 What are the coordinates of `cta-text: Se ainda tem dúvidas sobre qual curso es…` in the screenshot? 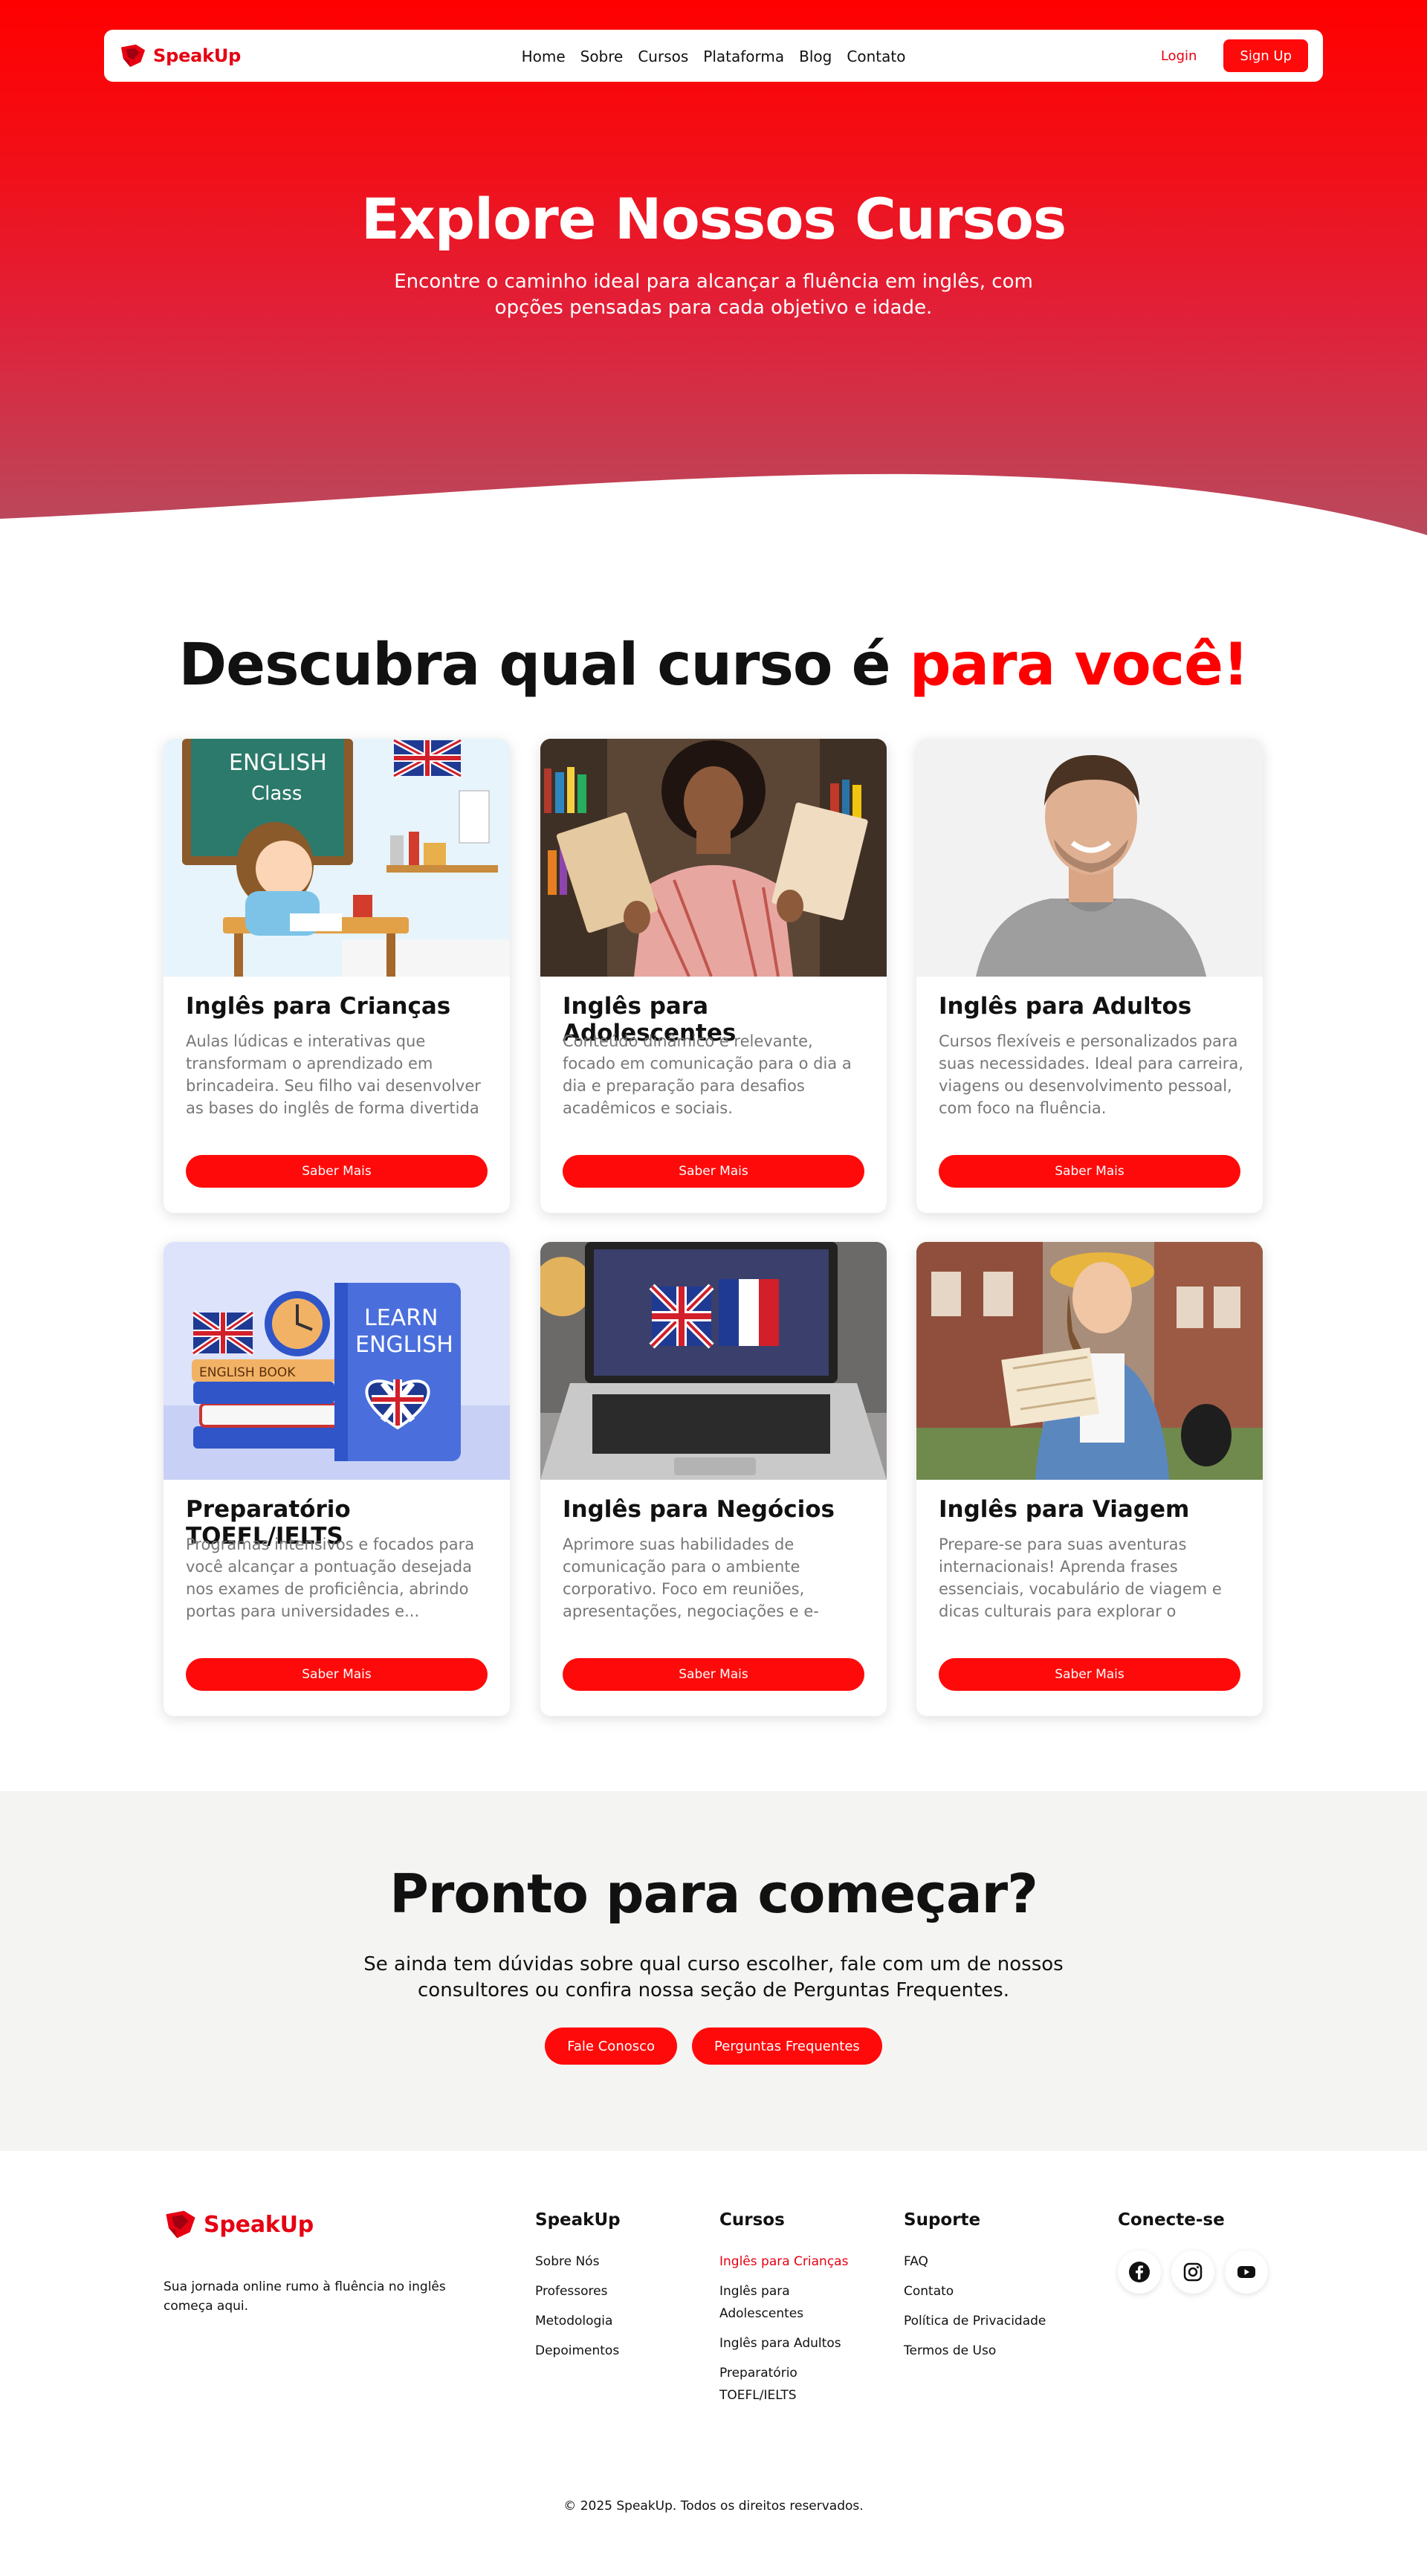 It's located at (713, 1977).